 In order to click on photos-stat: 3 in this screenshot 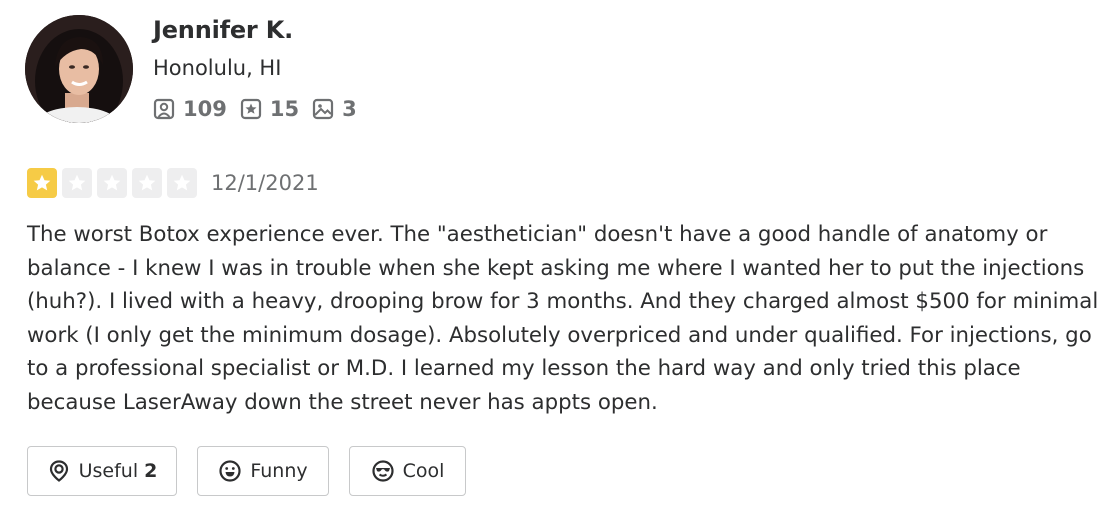, I will do `click(334, 109)`.